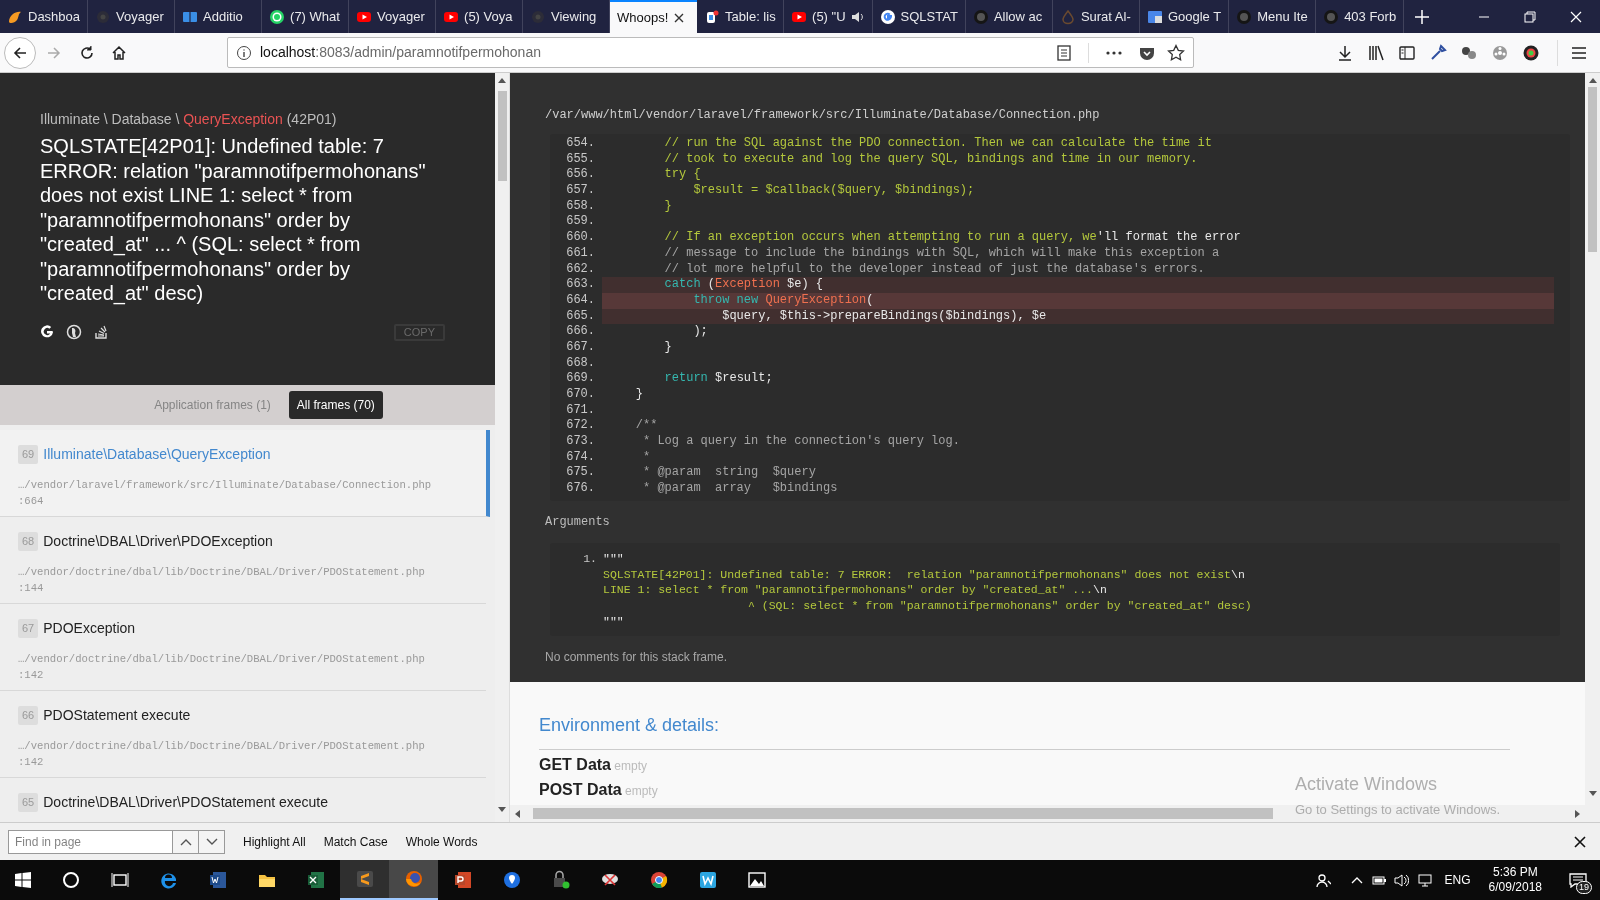 Image resolution: width=1600 pixels, height=900 pixels. I want to click on notification-badge: 19, so click(1584, 887).